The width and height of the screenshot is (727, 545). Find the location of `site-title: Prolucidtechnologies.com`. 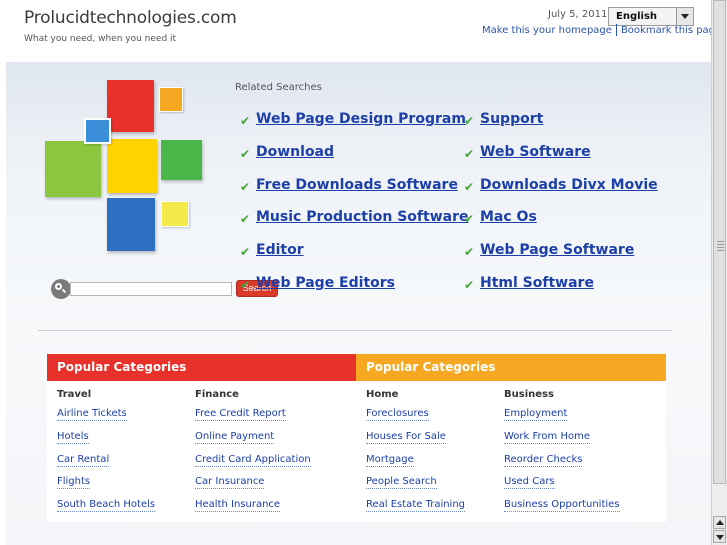

site-title: Prolucidtechnologies.com is located at coordinates (130, 18).